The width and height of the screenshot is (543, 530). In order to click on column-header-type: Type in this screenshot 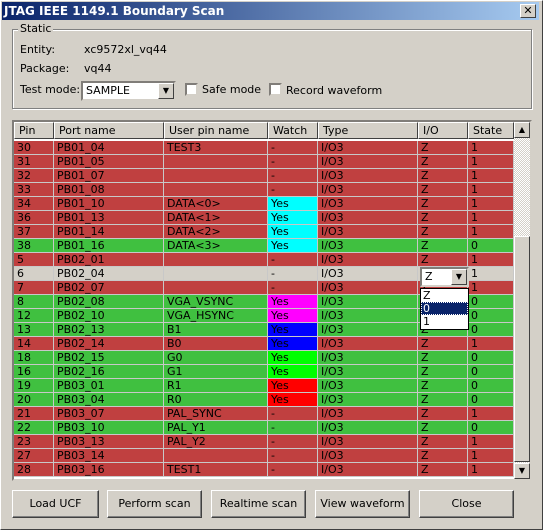, I will do `click(368, 130)`.